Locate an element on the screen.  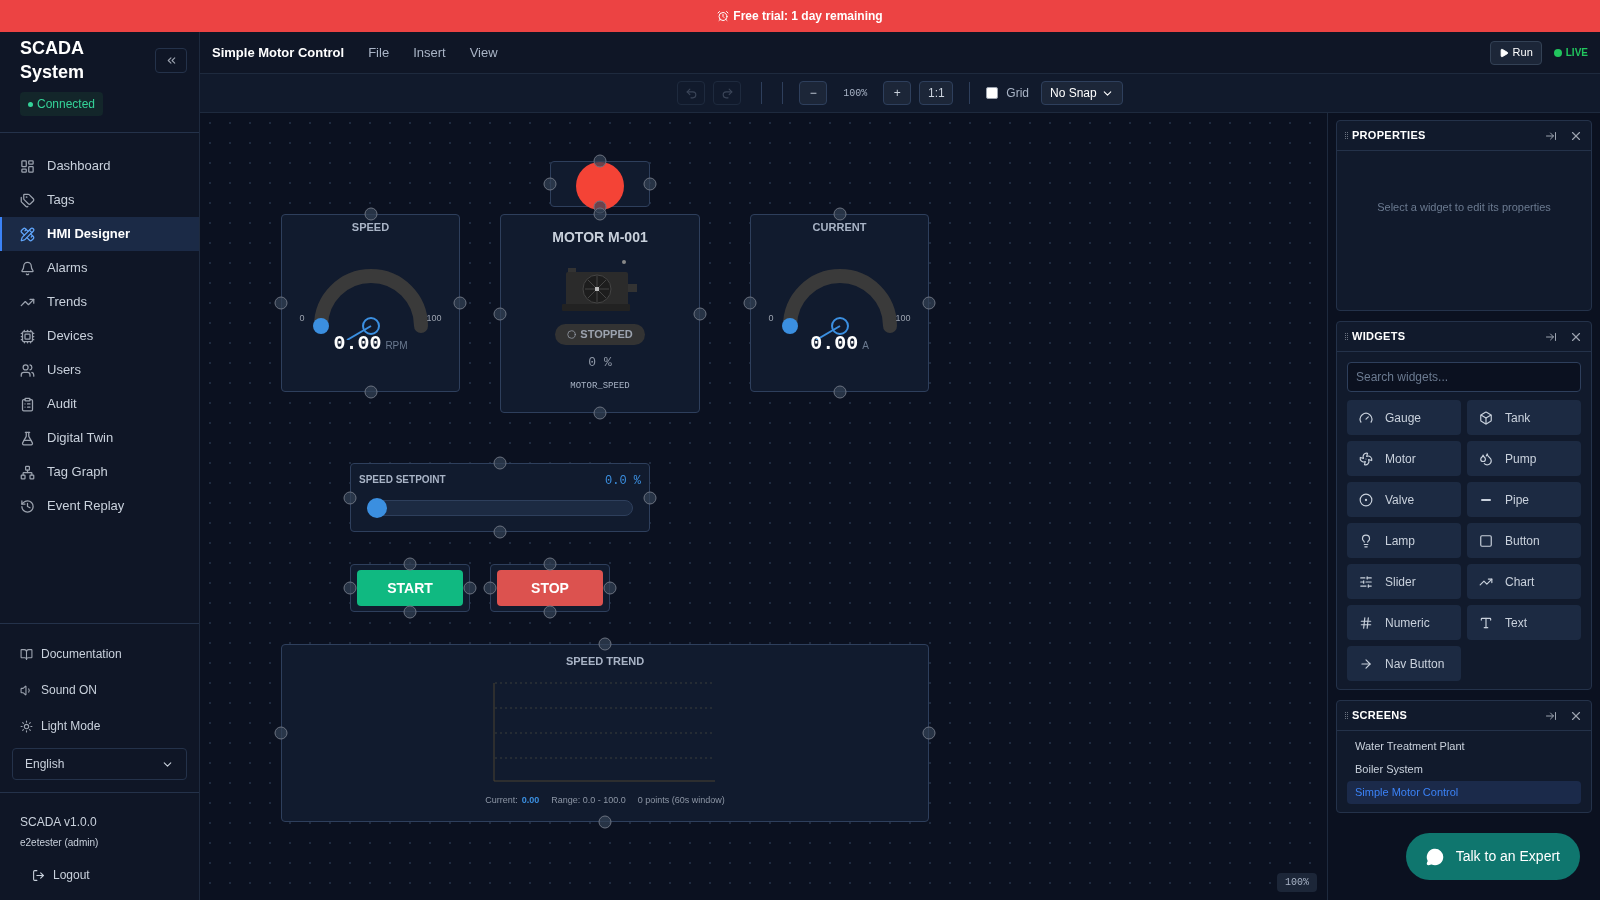
trend-points: 0 points (60s window) is located at coordinates (681, 800).